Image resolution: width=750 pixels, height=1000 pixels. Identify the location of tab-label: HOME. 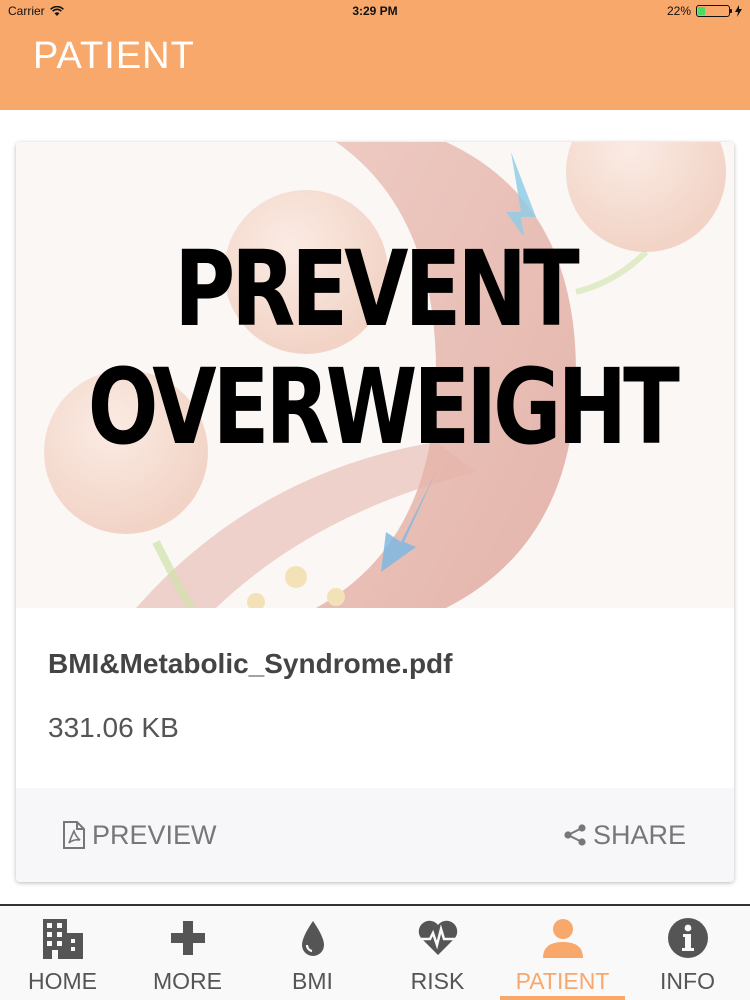
(62, 981).